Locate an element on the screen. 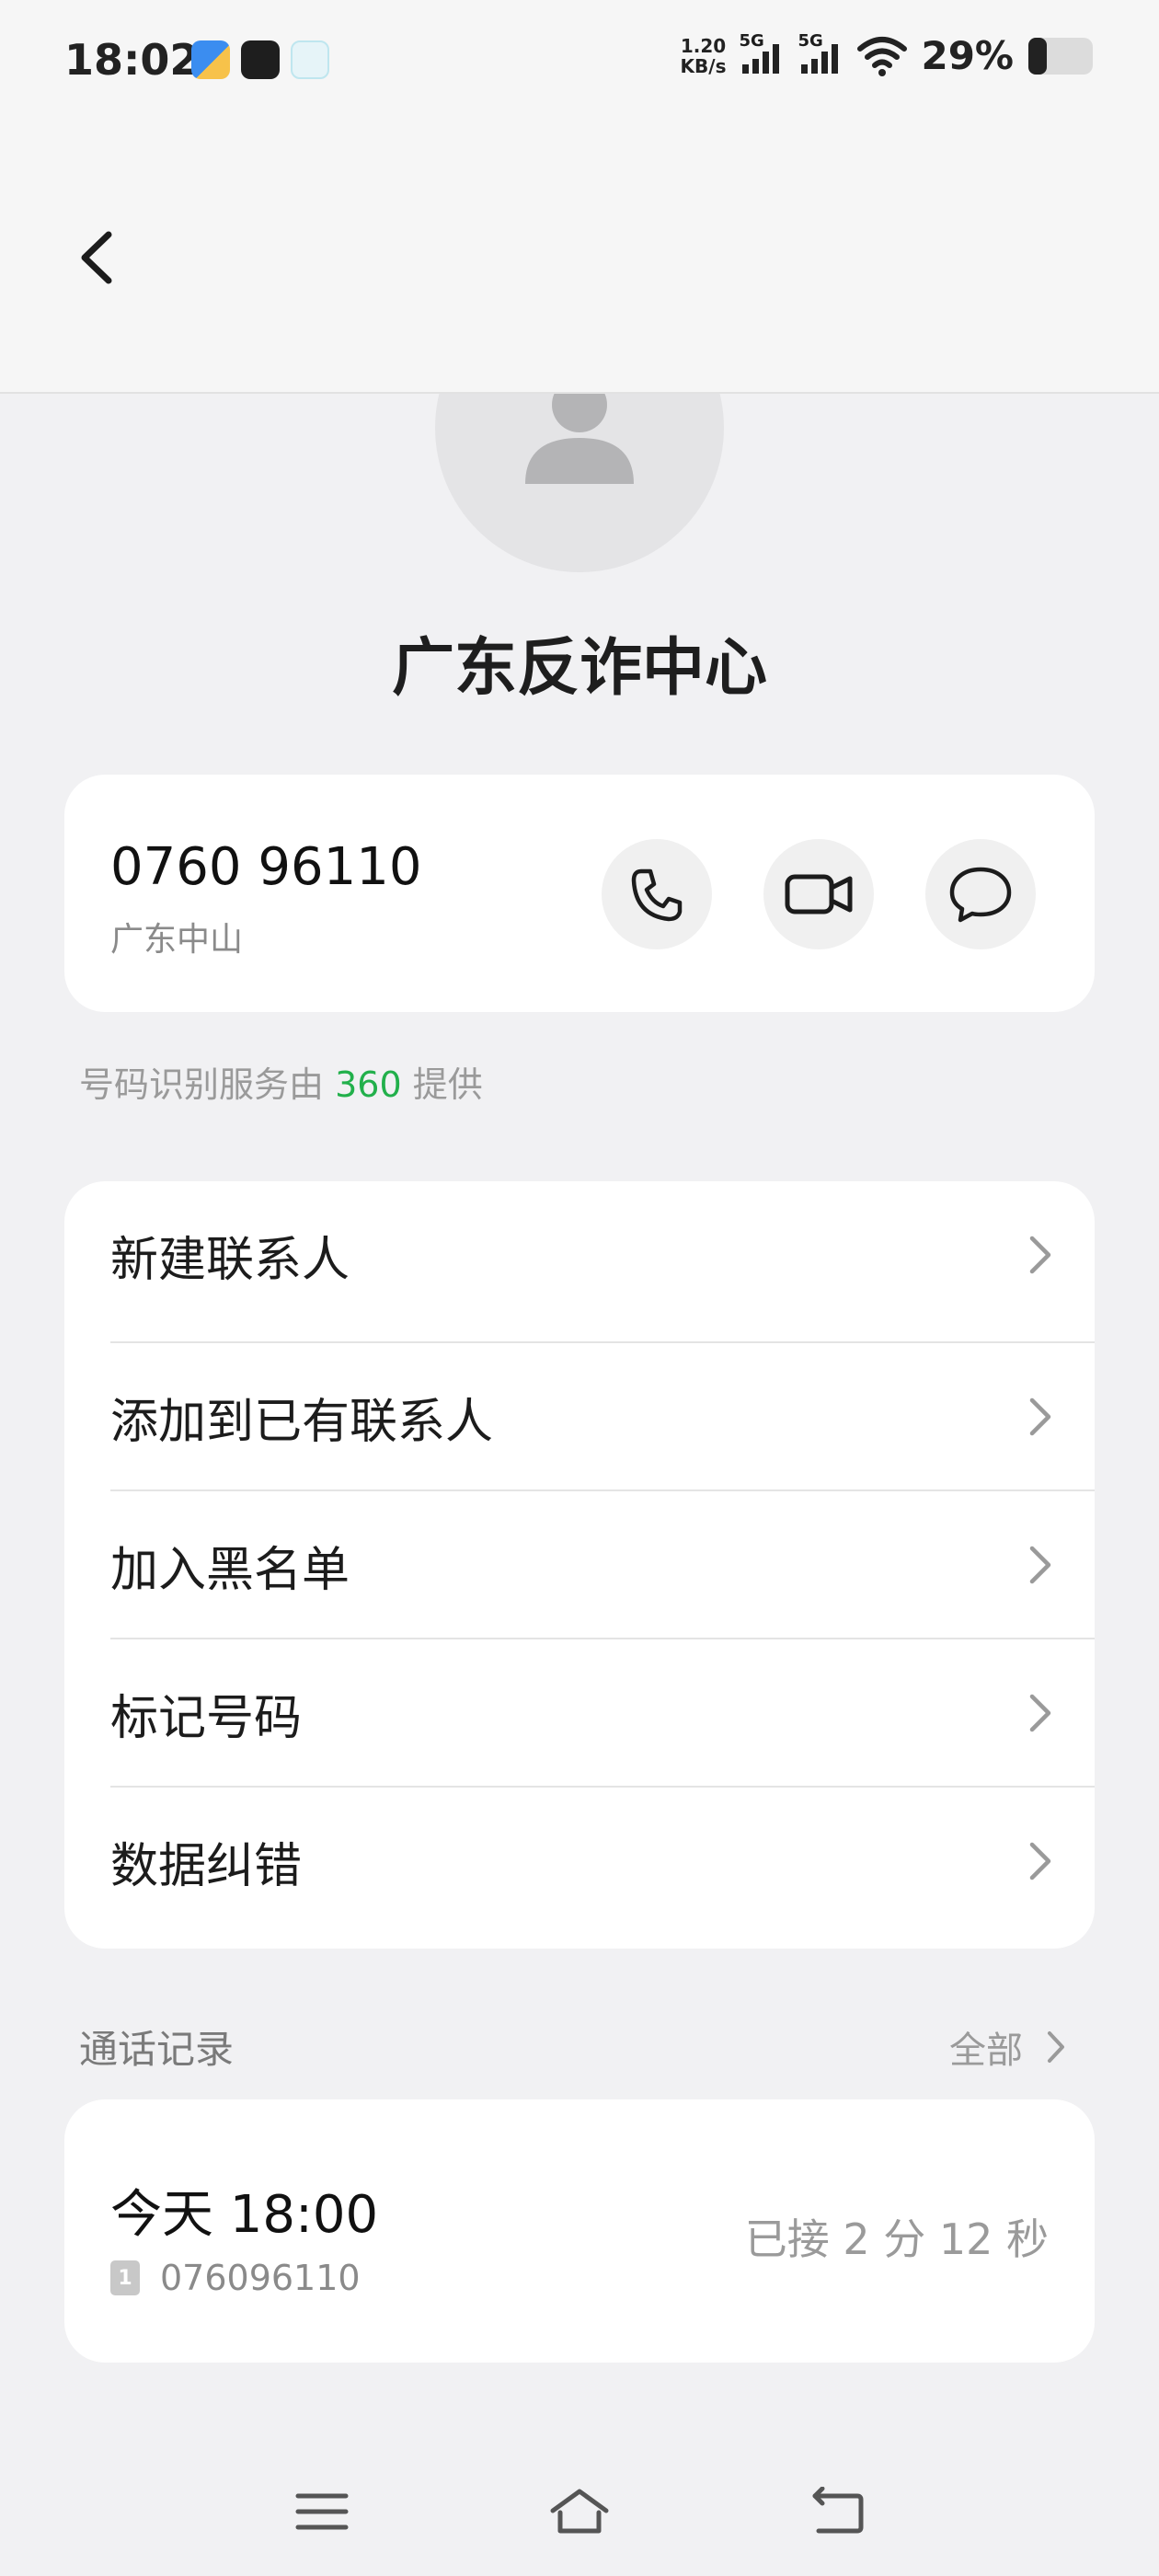 The image size is (1159, 2576). call-button is located at coordinates (657, 894).